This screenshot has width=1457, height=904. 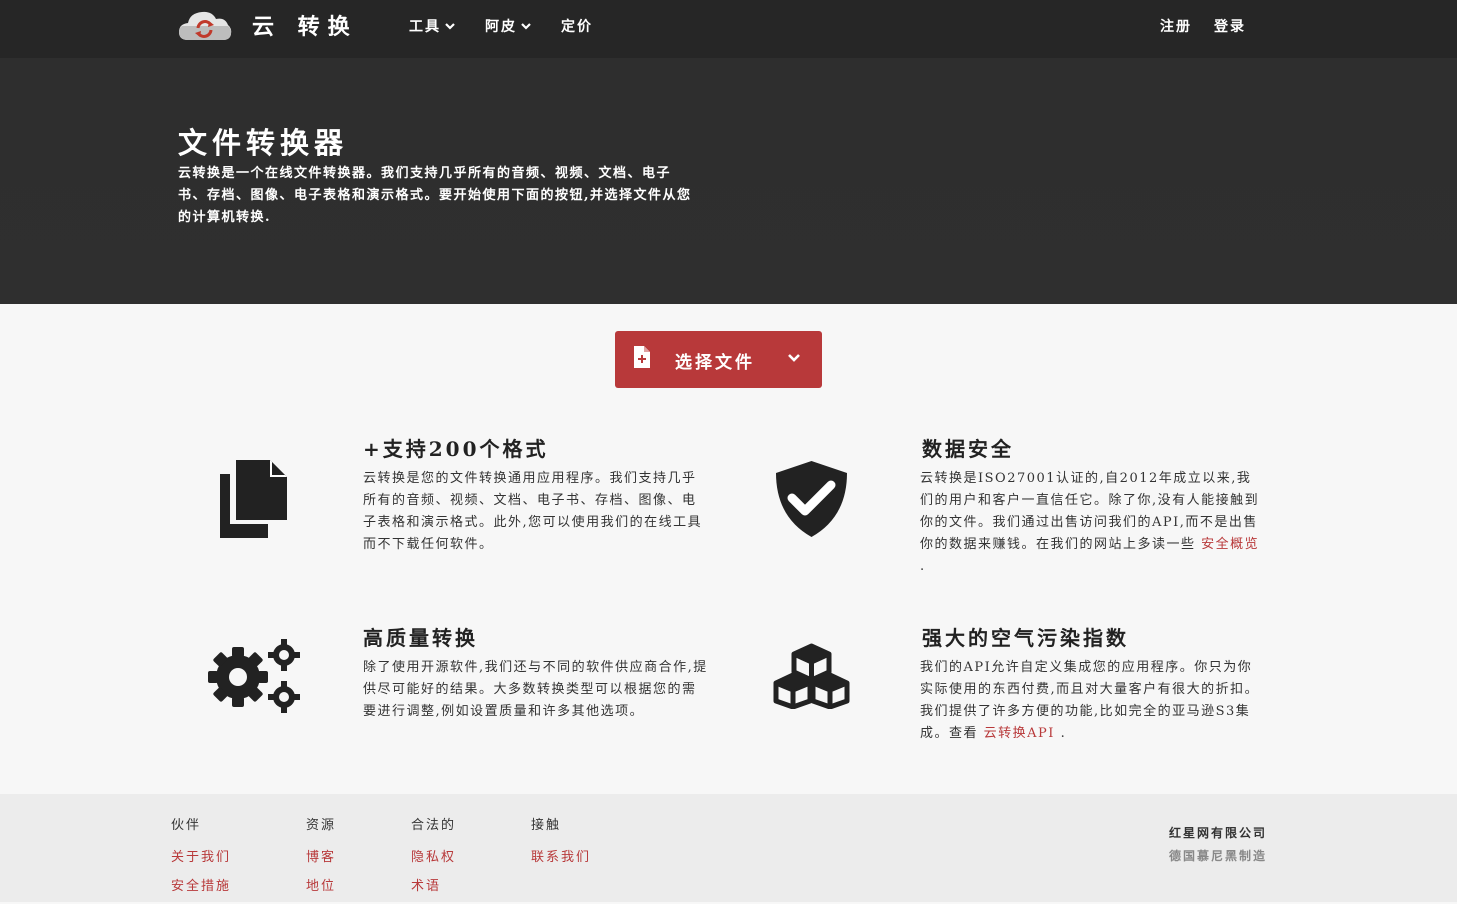 What do you see at coordinates (305, 25) in the screenshot?
I see `brand-name: 云 转换` at bounding box center [305, 25].